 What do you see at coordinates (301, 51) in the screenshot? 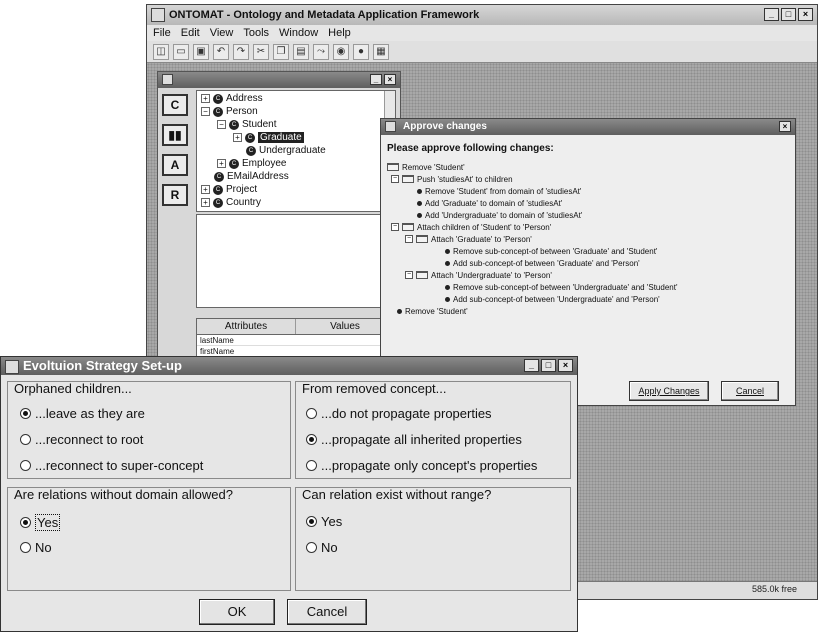
I see `paste-icon: ▤` at bounding box center [301, 51].